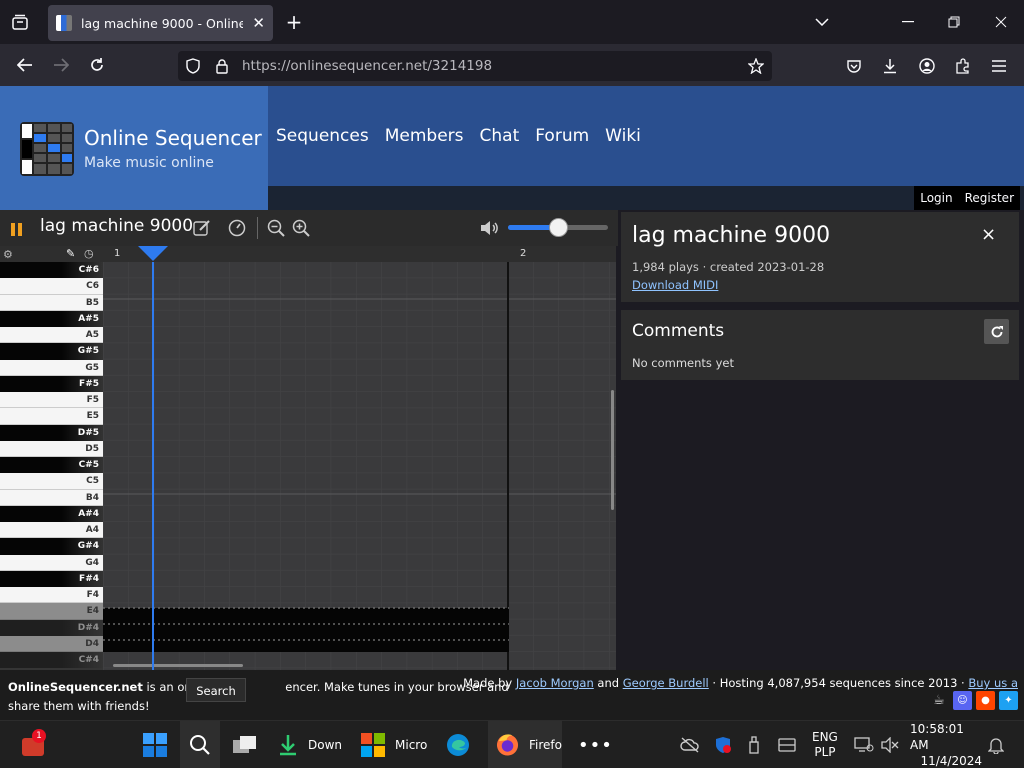 The height and width of the screenshot is (768, 1024). What do you see at coordinates (936, 198) in the screenshot?
I see `login-link: Login` at bounding box center [936, 198].